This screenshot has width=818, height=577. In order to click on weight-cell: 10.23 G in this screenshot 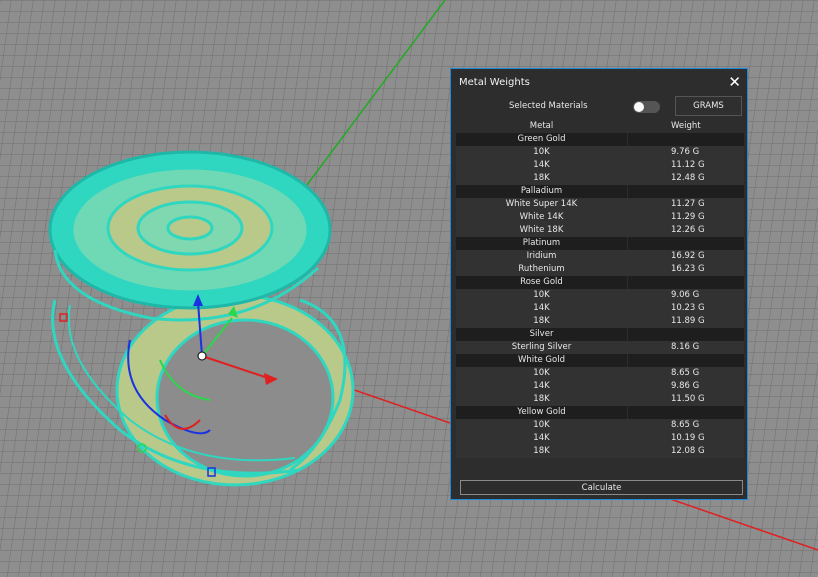, I will do `click(688, 308)`.